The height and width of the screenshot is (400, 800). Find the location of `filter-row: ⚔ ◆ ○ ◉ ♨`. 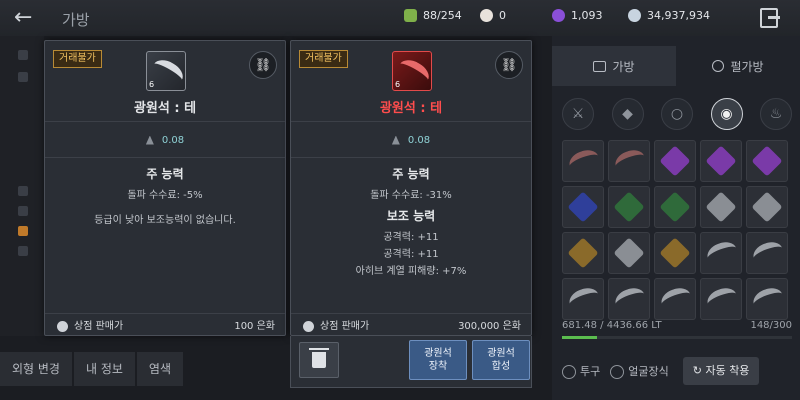

filter-row: ⚔ ◆ ○ ◉ ♨ is located at coordinates (677, 114).